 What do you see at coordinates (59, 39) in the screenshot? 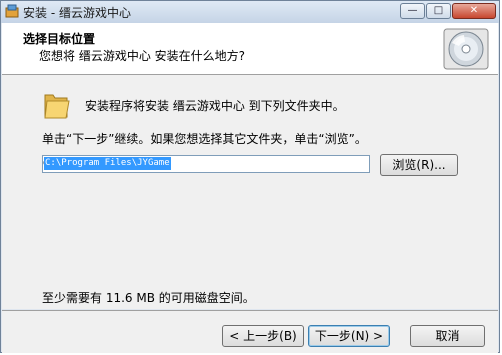
I see `page-title: 选择目标位置` at bounding box center [59, 39].